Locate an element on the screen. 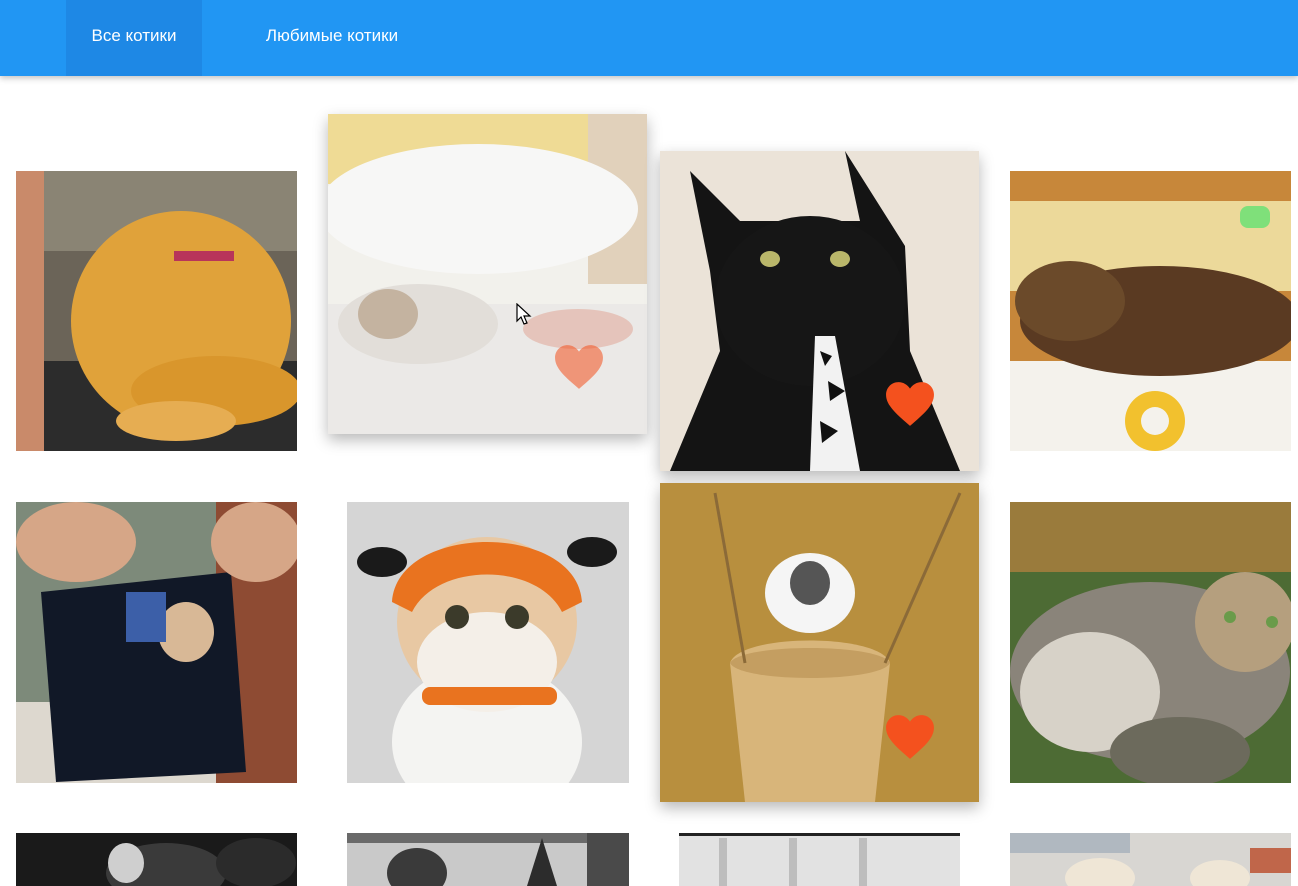 Image resolution: width=1298 pixels, height=886 pixels. cat-card-kitten-bw-photo is located at coordinates (488, 859).